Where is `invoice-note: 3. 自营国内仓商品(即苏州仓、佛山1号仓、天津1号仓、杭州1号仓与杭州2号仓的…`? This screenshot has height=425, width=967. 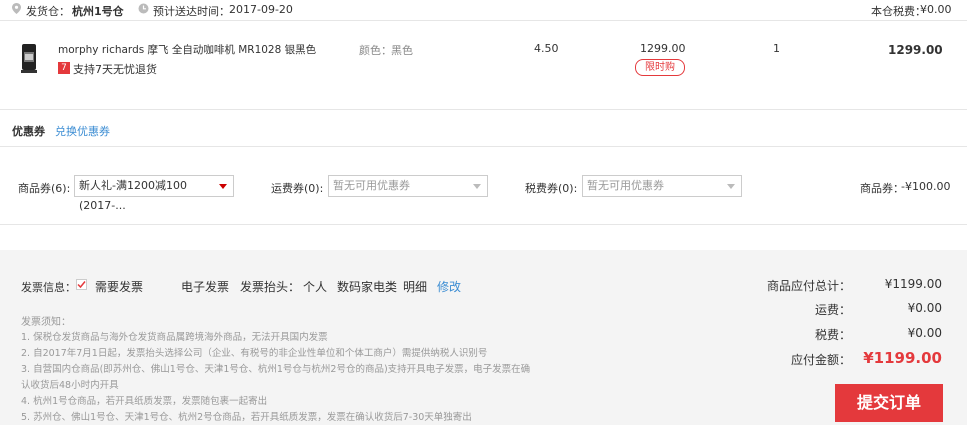 invoice-note: 3. 自营国内仓商品(即苏州仓、佛山1号仓、天津1号仓、杭州1号仓与杭州2号仓的… is located at coordinates (276, 369).